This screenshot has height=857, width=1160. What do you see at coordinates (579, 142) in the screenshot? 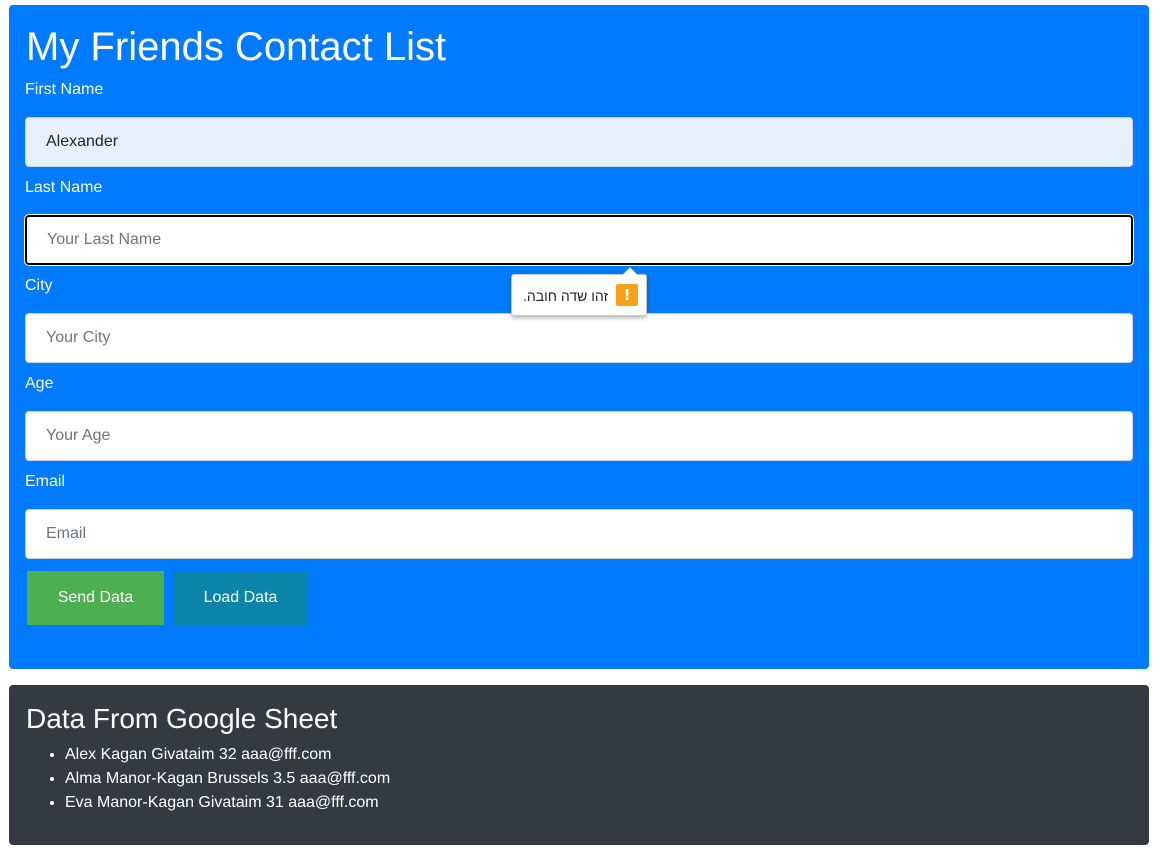
I see `first-name-input` at bounding box center [579, 142].